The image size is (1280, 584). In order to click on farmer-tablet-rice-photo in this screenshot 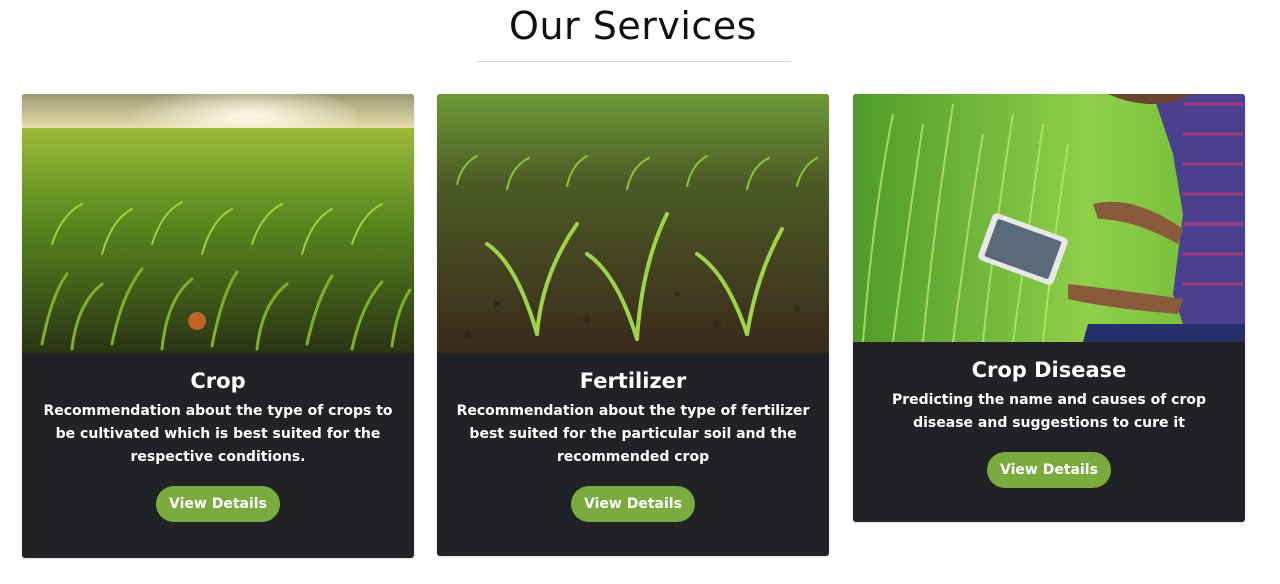, I will do `click(1049, 218)`.